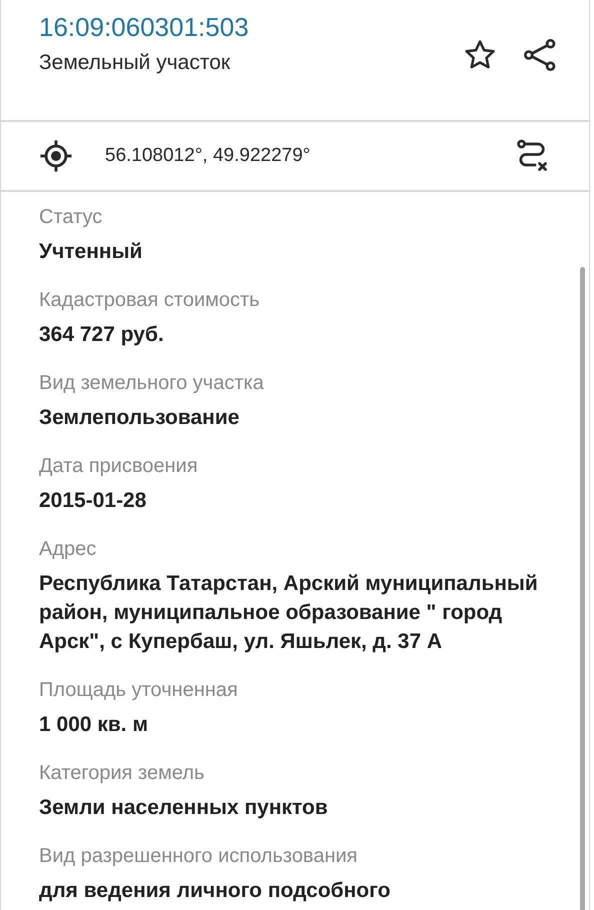  I want to click on share-icon, so click(540, 55).